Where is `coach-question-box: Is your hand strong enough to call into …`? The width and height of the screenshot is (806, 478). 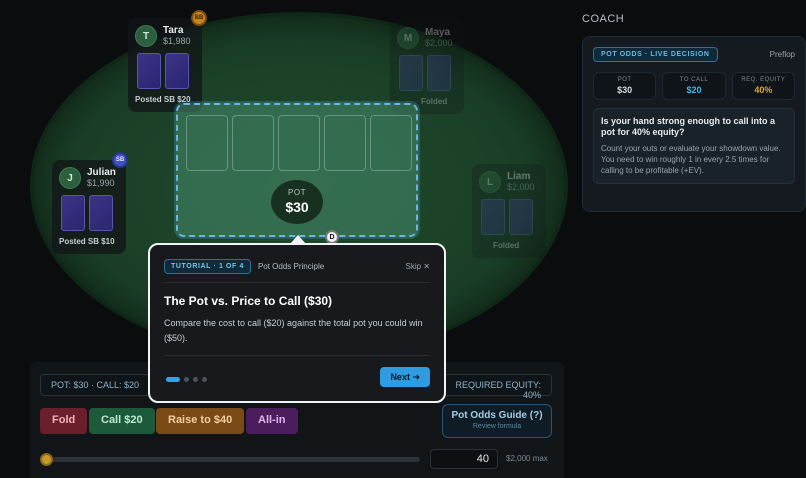
coach-question-box: Is your hand strong enough to call into … is located at coordinates (694, 146).